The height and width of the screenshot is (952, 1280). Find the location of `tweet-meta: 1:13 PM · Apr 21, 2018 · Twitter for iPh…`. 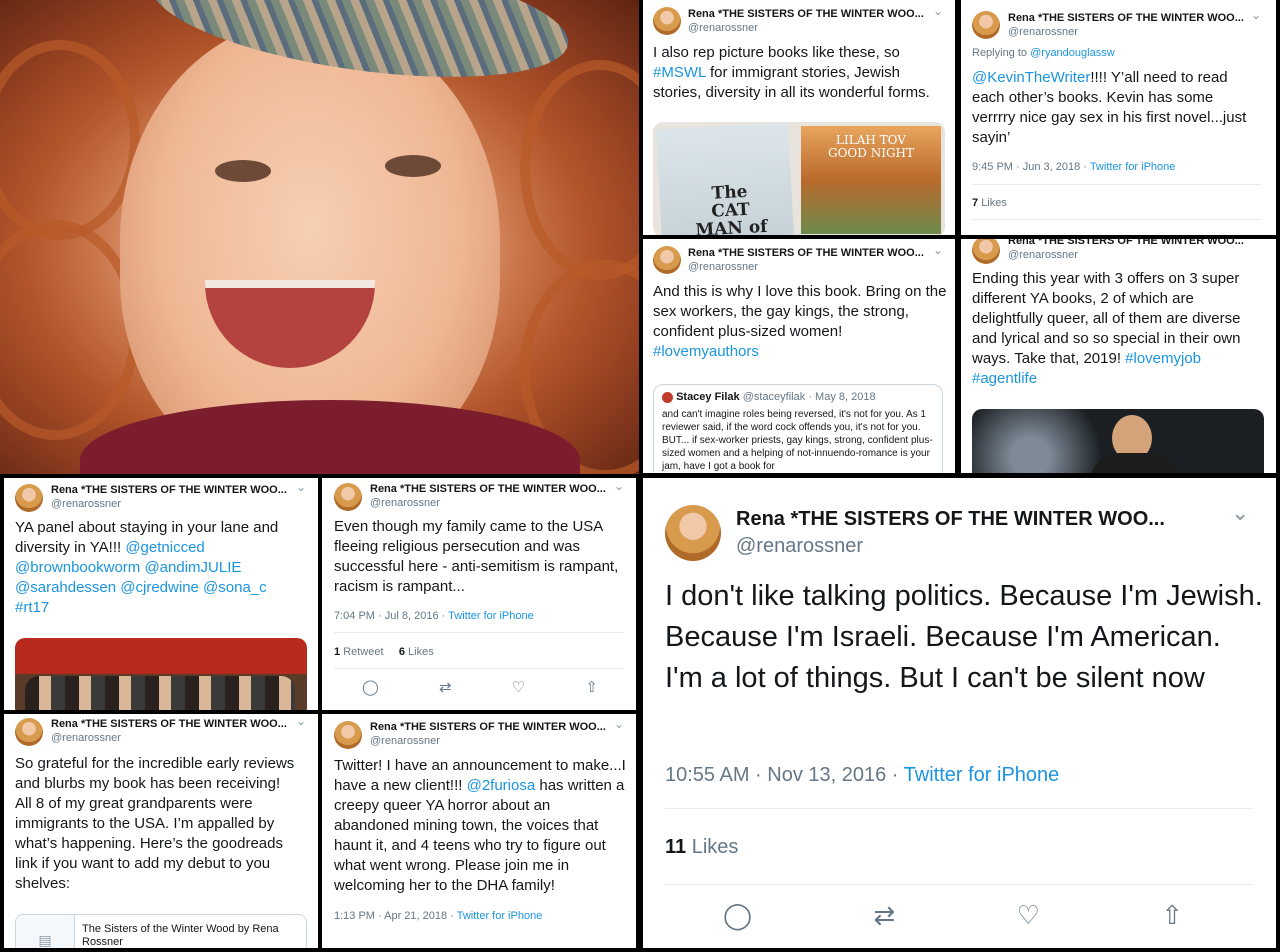

tweet-meta: 1:13 PM · Apr 21, 2018 · Twitter for iPh… is located at coordinates (438, 916).